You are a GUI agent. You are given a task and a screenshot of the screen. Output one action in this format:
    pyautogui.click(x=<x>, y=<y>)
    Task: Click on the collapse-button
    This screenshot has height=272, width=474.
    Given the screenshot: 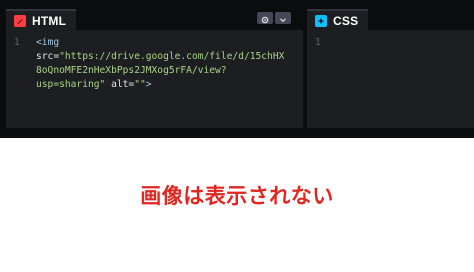 What is the action you would take?
    pyautogui.click(x=283, y=18)
    